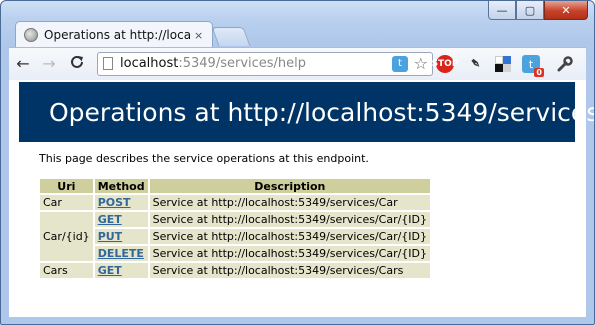 This screenshot has height=325, width=595. Describe the element at coordinates (421, 63) in the screenshot. I see `star-icon: ☆` at that location.